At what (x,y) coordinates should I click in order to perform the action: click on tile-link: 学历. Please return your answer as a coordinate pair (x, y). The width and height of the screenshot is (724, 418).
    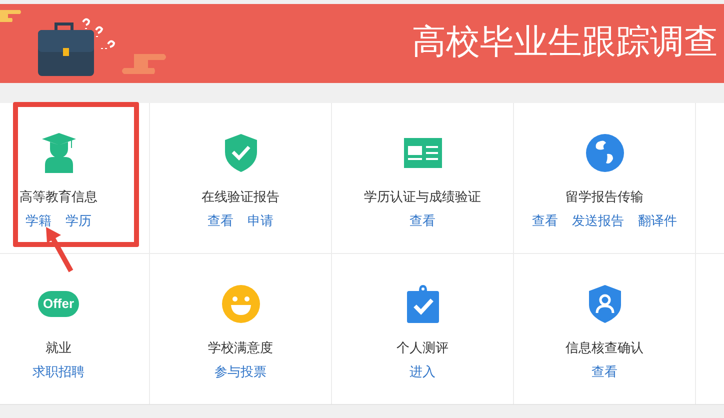
    Looking at the image, I should click on (79, 222).